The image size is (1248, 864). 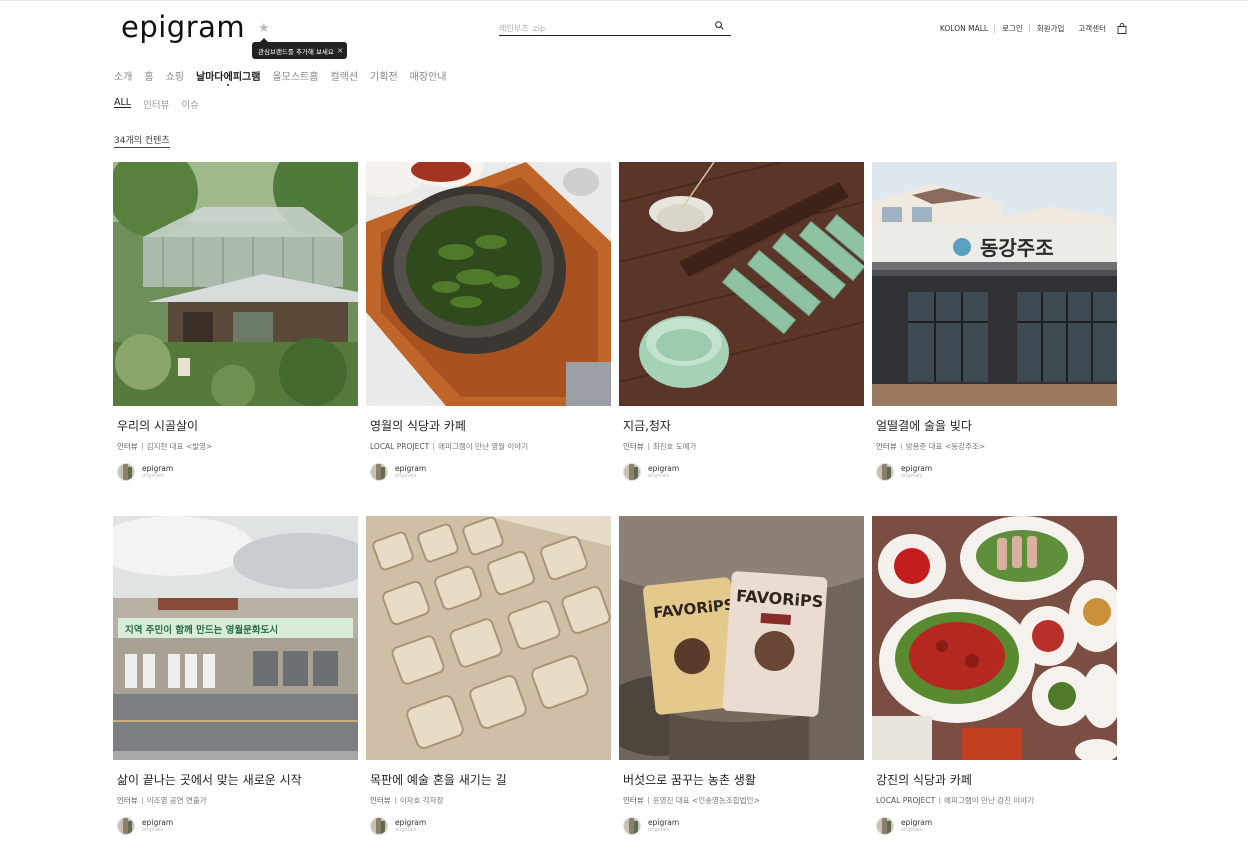 What do you see at coordinates (1017, 248) in the screenshot?
I see `brewery-sign-text: 동강주조` at bounding box center [1017, 248].